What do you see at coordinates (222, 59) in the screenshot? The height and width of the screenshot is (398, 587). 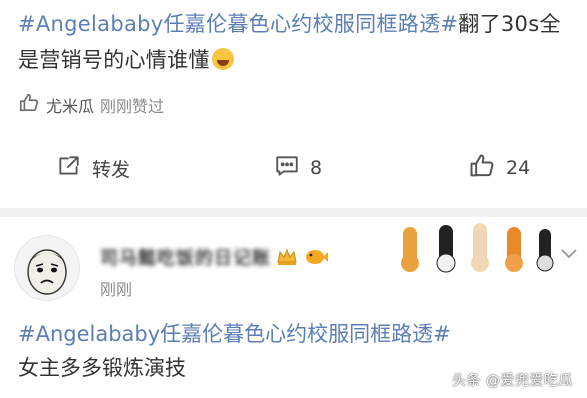 I see `laughing-tears-emoji-icon` at bounding box center [222, 59].